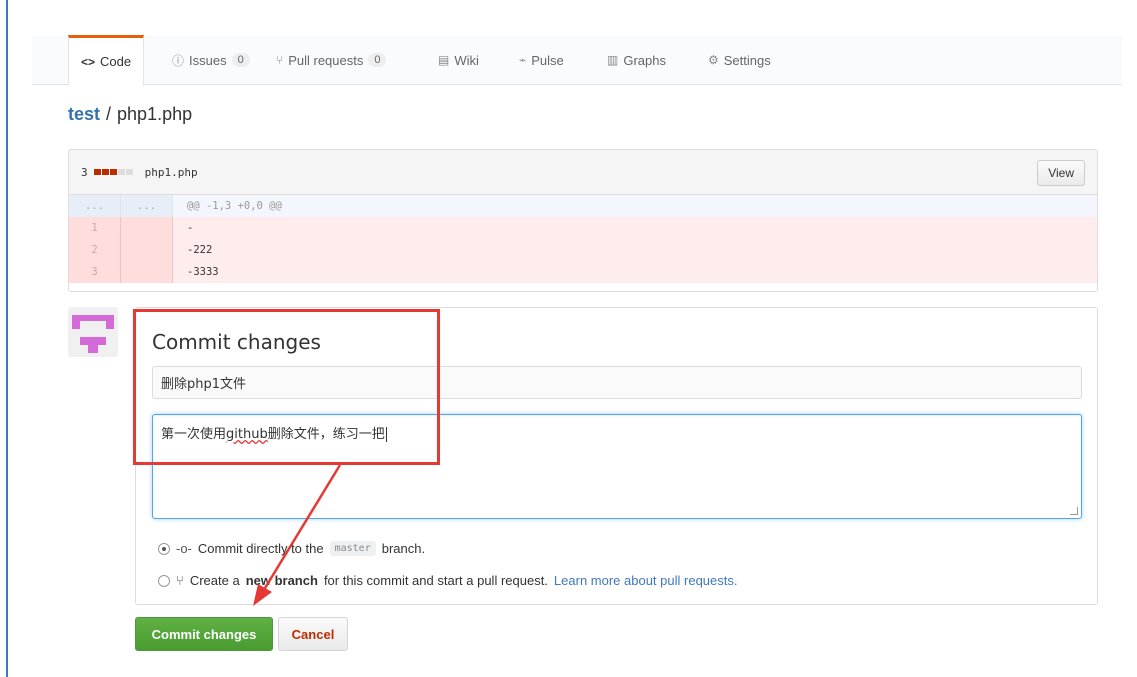  What do you see at coordinates (190, 228) in the screenshot?
I see `deleted-line-code: -` at bounding box center [190, 228].